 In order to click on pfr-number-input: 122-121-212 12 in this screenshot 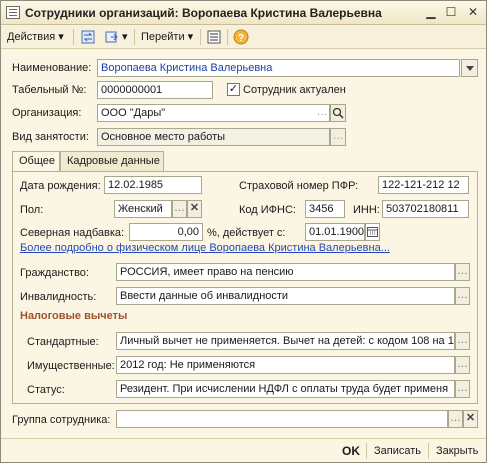, I will do `click(423, 185)`.